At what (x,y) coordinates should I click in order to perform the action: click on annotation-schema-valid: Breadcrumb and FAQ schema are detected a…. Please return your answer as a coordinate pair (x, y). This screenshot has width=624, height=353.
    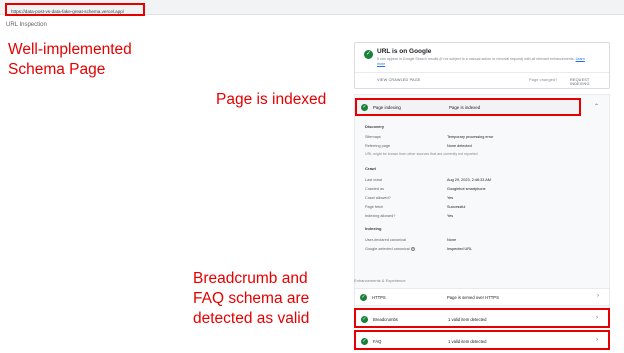
    Looking at the image, I should click on (251, 299).